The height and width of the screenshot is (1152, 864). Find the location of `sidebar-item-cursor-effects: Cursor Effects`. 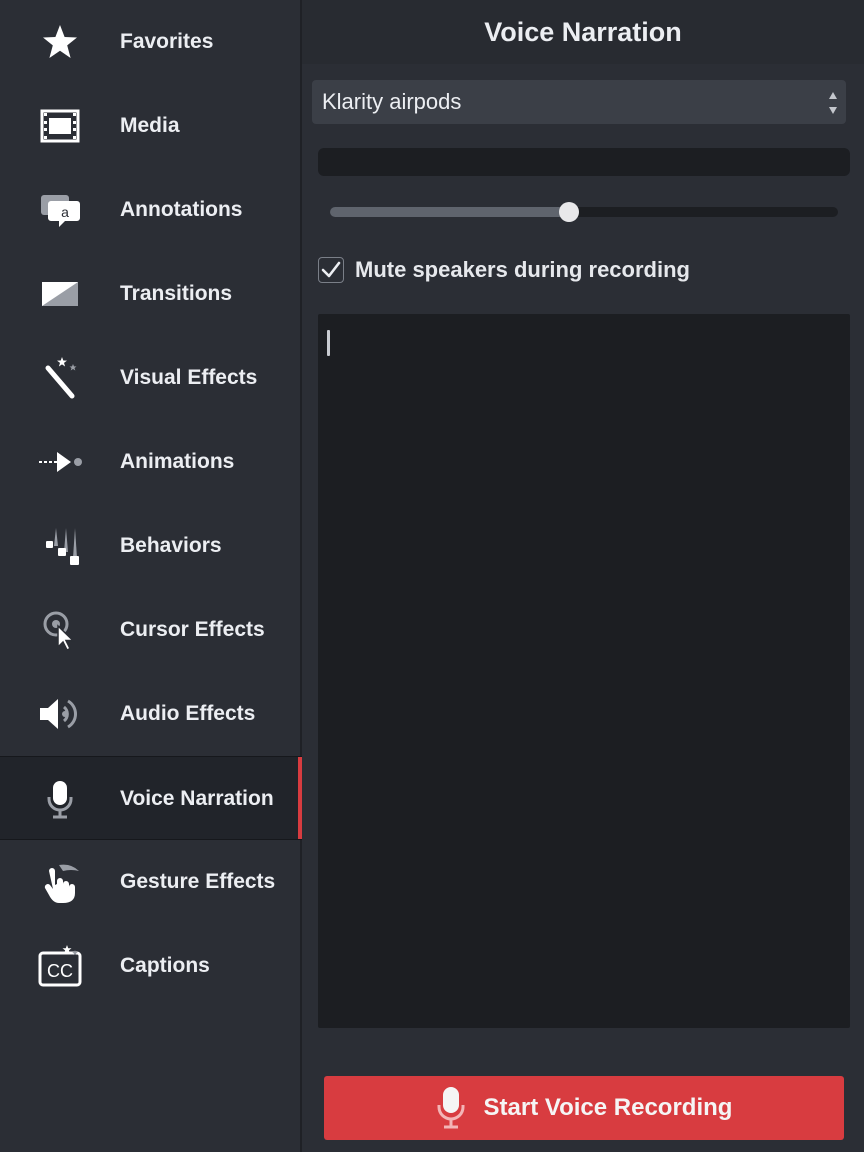

sidebar-item-cursor-effects: Cursor Effects is located at coordinates (151, 630).